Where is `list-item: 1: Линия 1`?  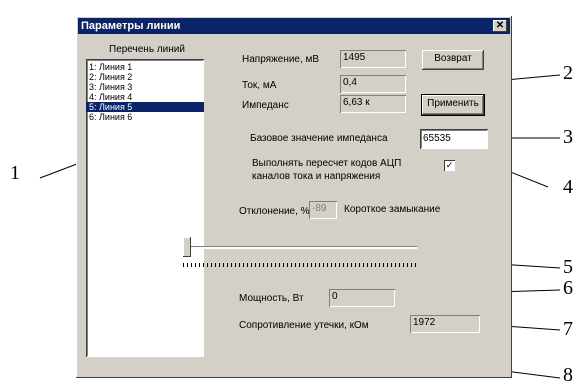
list-item: 1: Линия 1 is located at coordinates (145, 67).